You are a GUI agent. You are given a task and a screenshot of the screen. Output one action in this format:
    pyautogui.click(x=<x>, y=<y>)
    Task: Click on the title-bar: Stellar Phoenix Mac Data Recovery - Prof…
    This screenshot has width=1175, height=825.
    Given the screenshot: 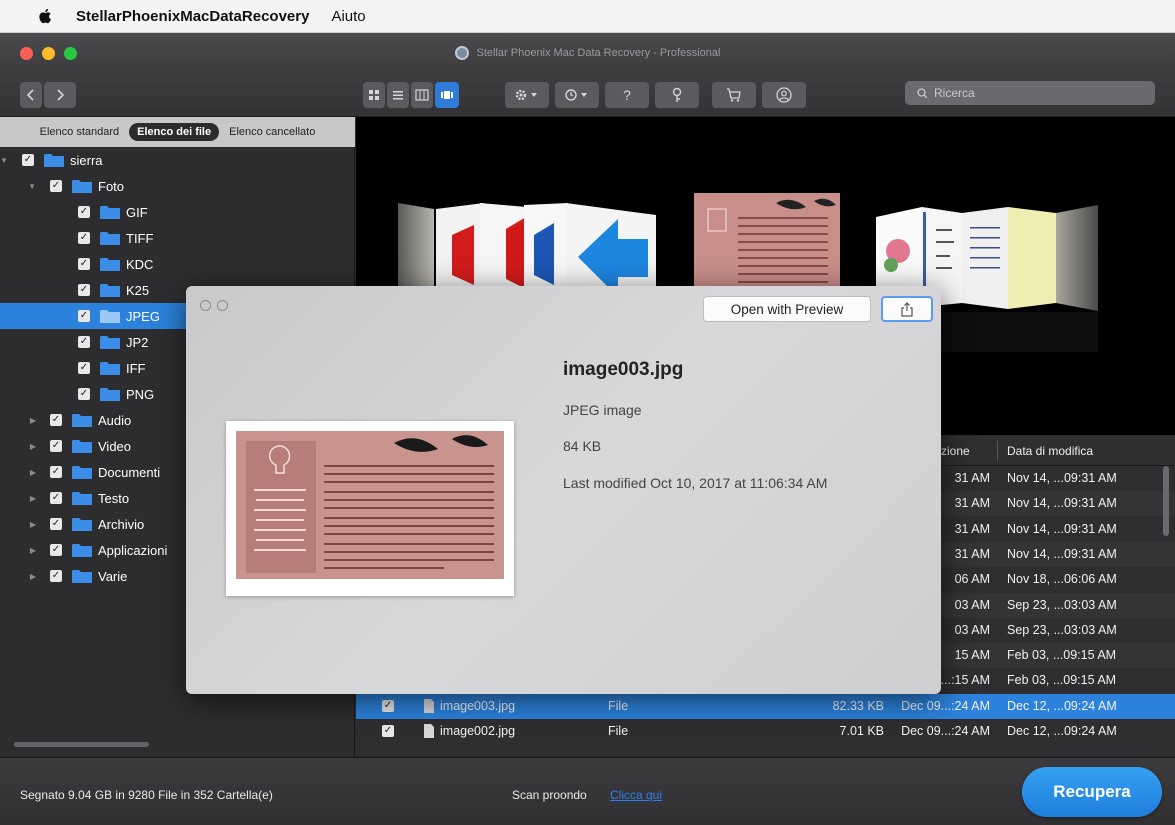 What is the action you would take?
    pyautogui.click(x=587, y=53)
    